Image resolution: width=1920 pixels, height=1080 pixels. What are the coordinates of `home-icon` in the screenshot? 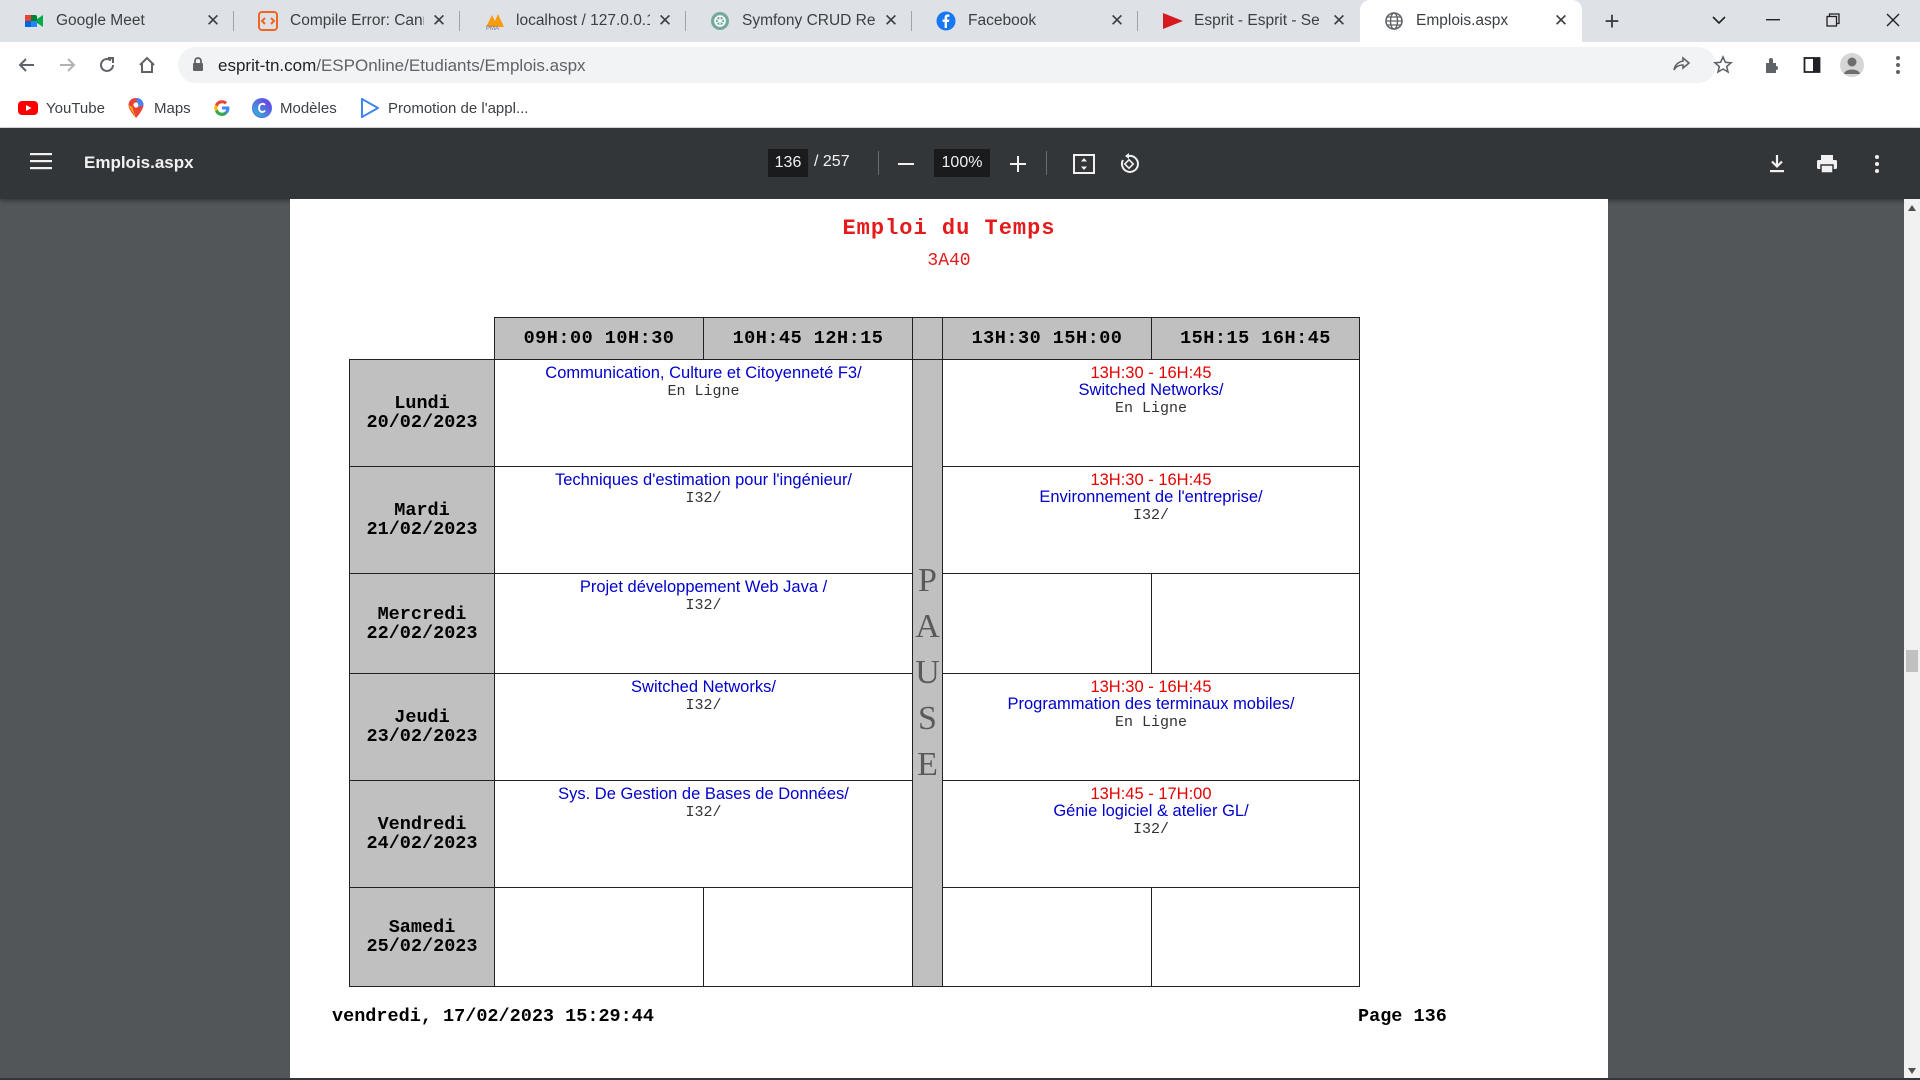 It's located at (147, 65).